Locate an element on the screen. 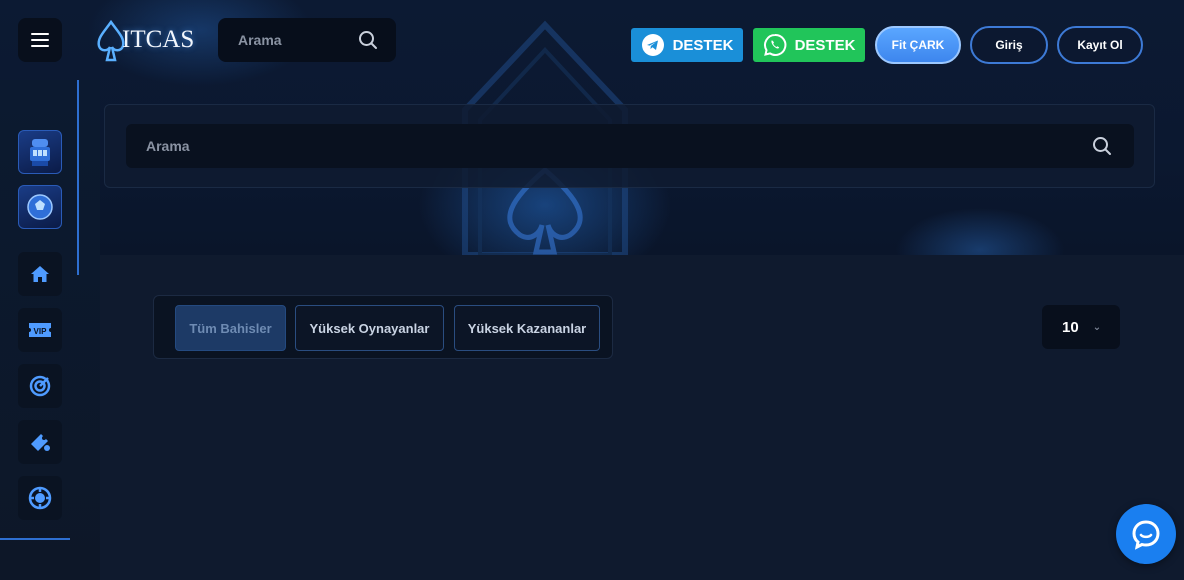 This screenshot has height=580, width=1184. register-button: Kayıt Ol is located at coordinates (1100, 45).